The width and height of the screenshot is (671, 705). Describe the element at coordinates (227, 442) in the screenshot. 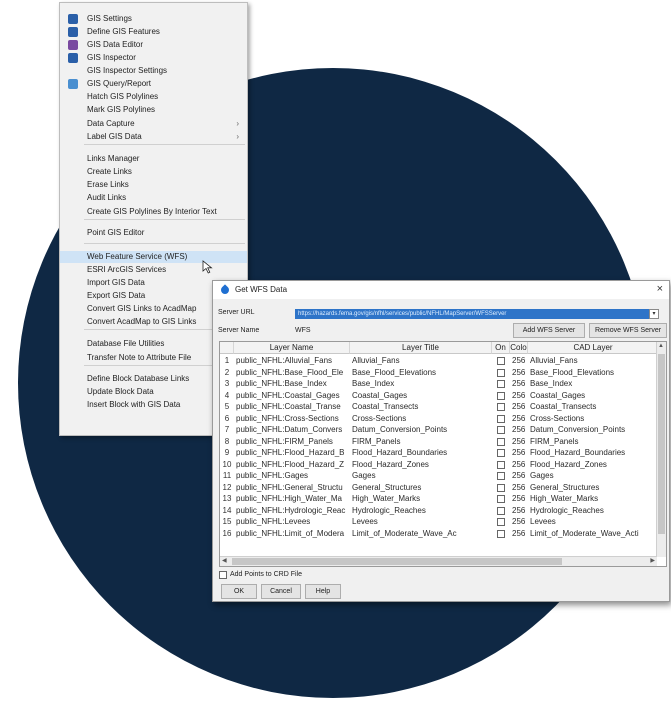

I see `row-number: 8` at that location.